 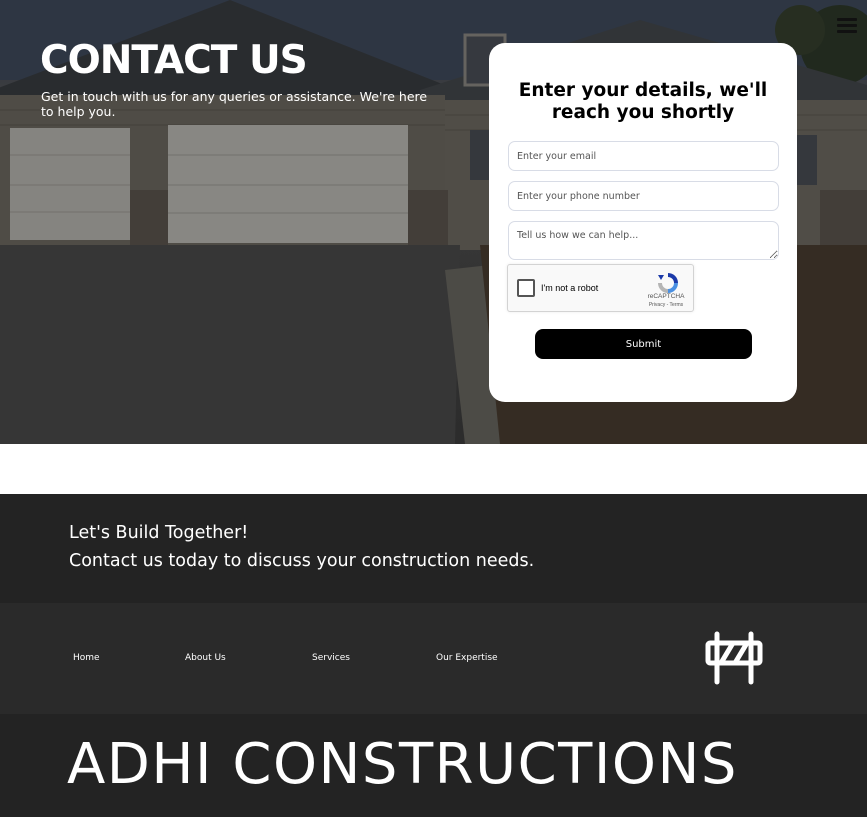 I want to click on brand-name: ADHI CONSTRUCTIONS, so click(x=402, y=764).